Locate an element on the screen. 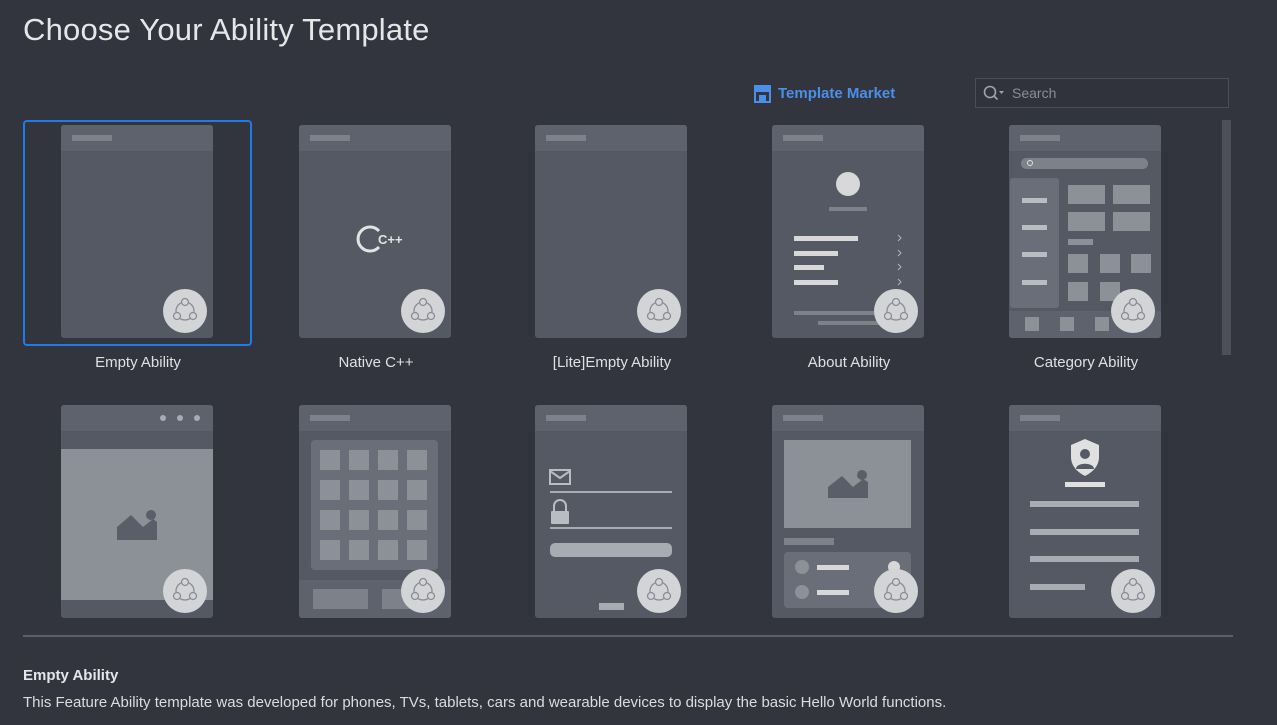 The image size is (1277, 725). template-card-privacy is located at coordinates (1086, 514).